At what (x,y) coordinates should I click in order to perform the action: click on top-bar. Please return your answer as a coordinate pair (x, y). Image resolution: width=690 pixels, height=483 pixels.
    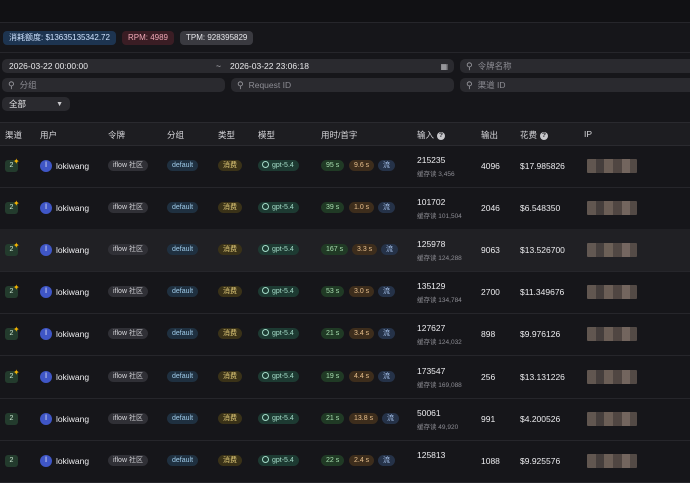
    Looking at the image, I should click on (345, 11).